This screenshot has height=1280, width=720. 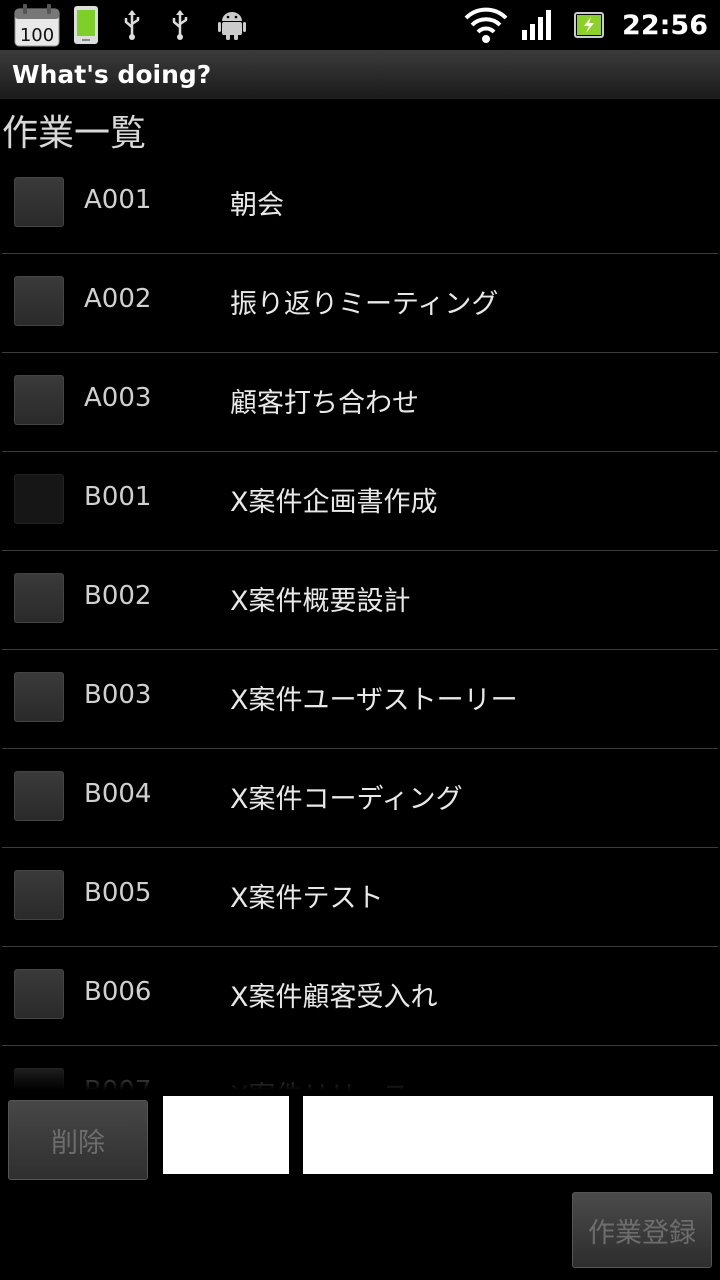 What do you see at coordinates (307, 898) in the screenshot?
I see `task-name: X案件テスト` at bounding box center [307, 898].